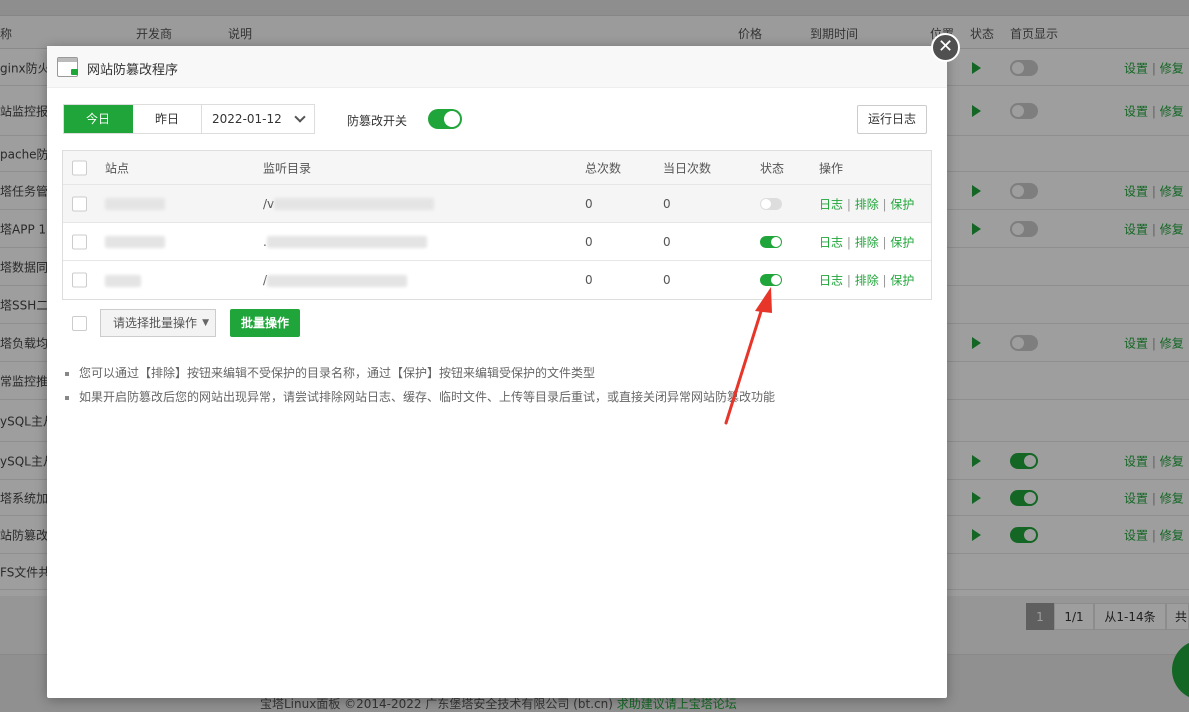  What do you see at coordinates (497, 168) in the screenshot?
I see `site-table-header: 站点 监听目录 总次数 当日次数 状态 操作` at bounding box center [497, 168].